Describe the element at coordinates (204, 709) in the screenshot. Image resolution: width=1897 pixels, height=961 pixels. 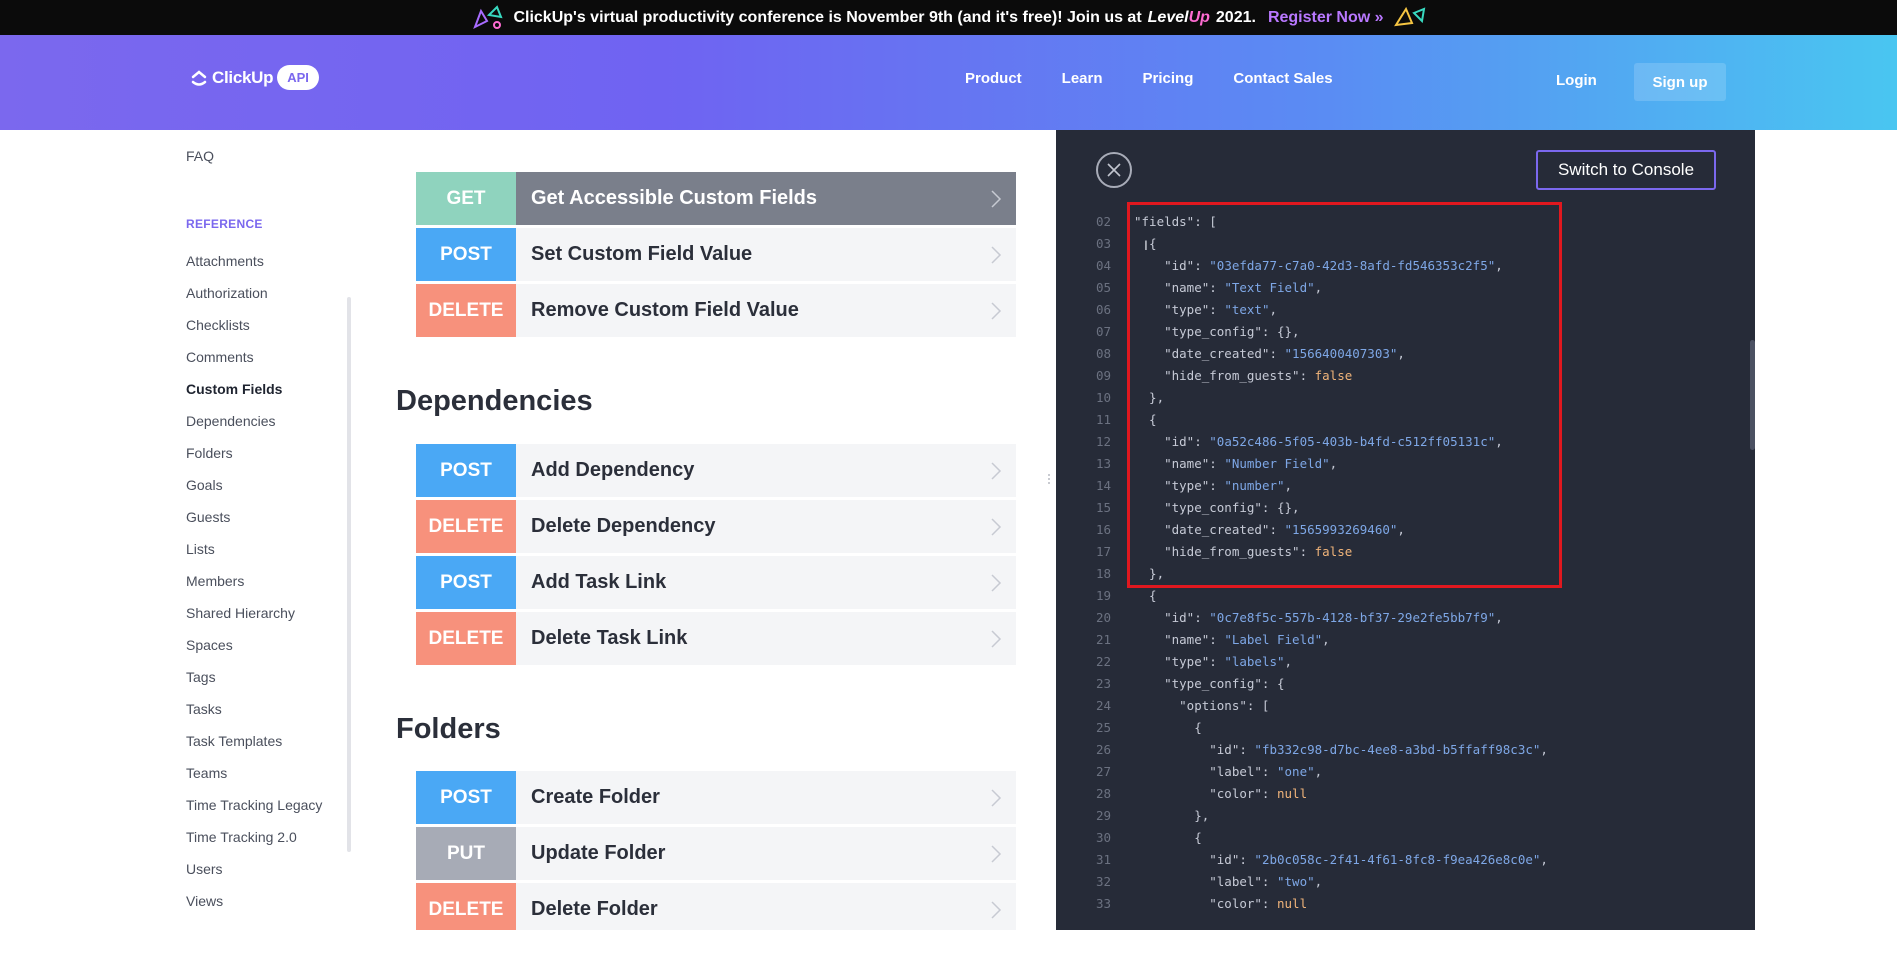
I see `sidebar-item-tasks: Tasks` at that location.